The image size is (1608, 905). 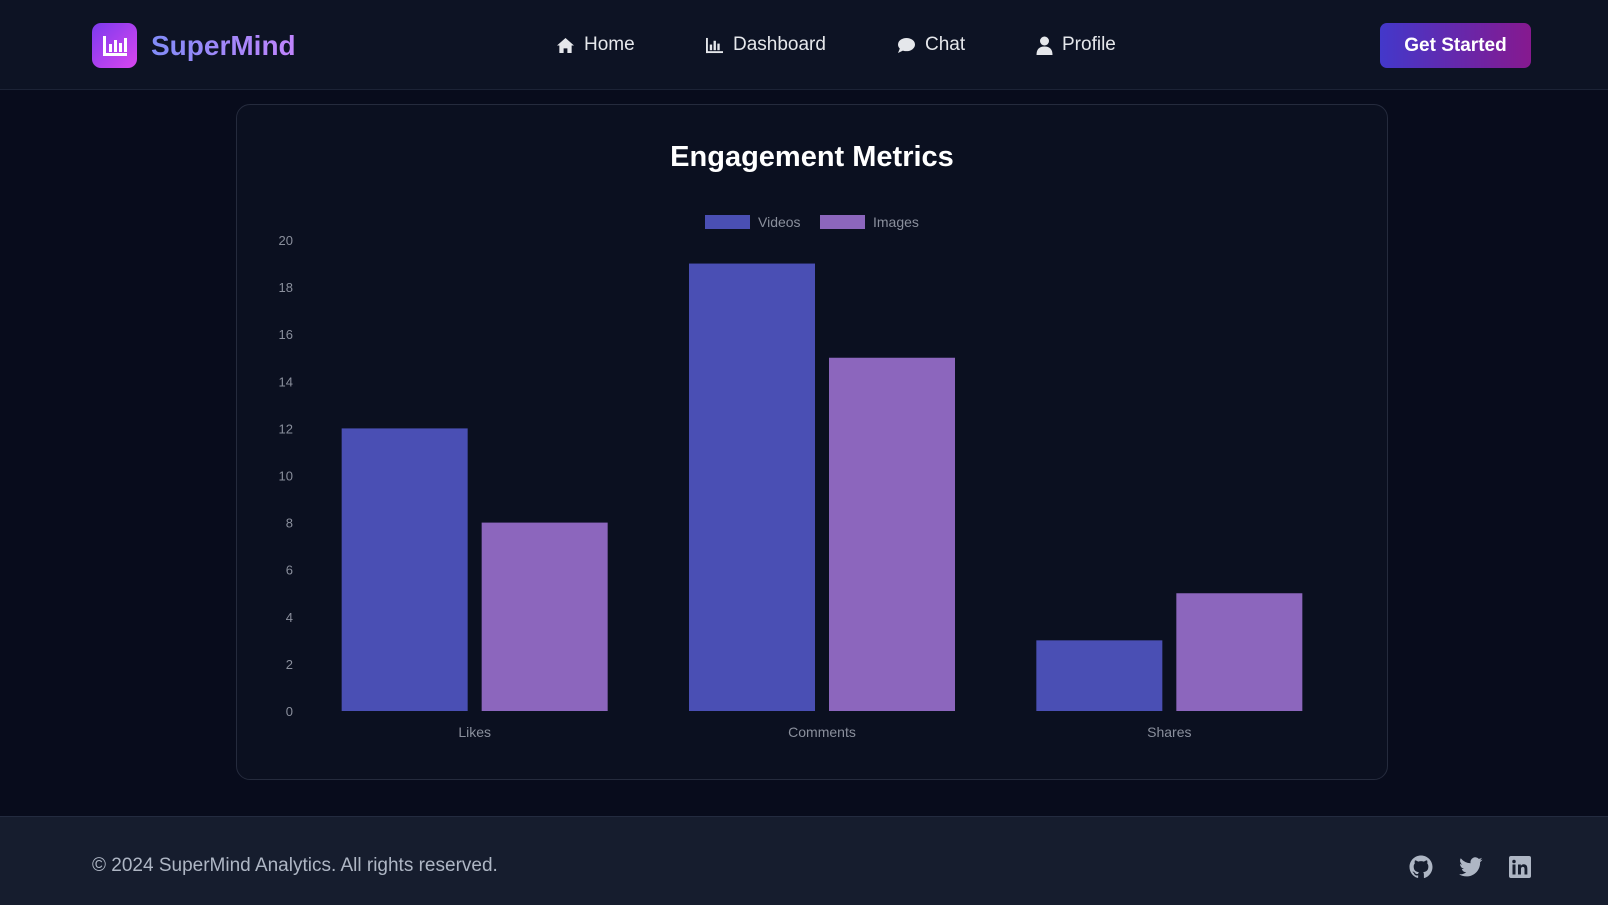 I want to click on bar-videos-shares, so click(x=1099, y=675).